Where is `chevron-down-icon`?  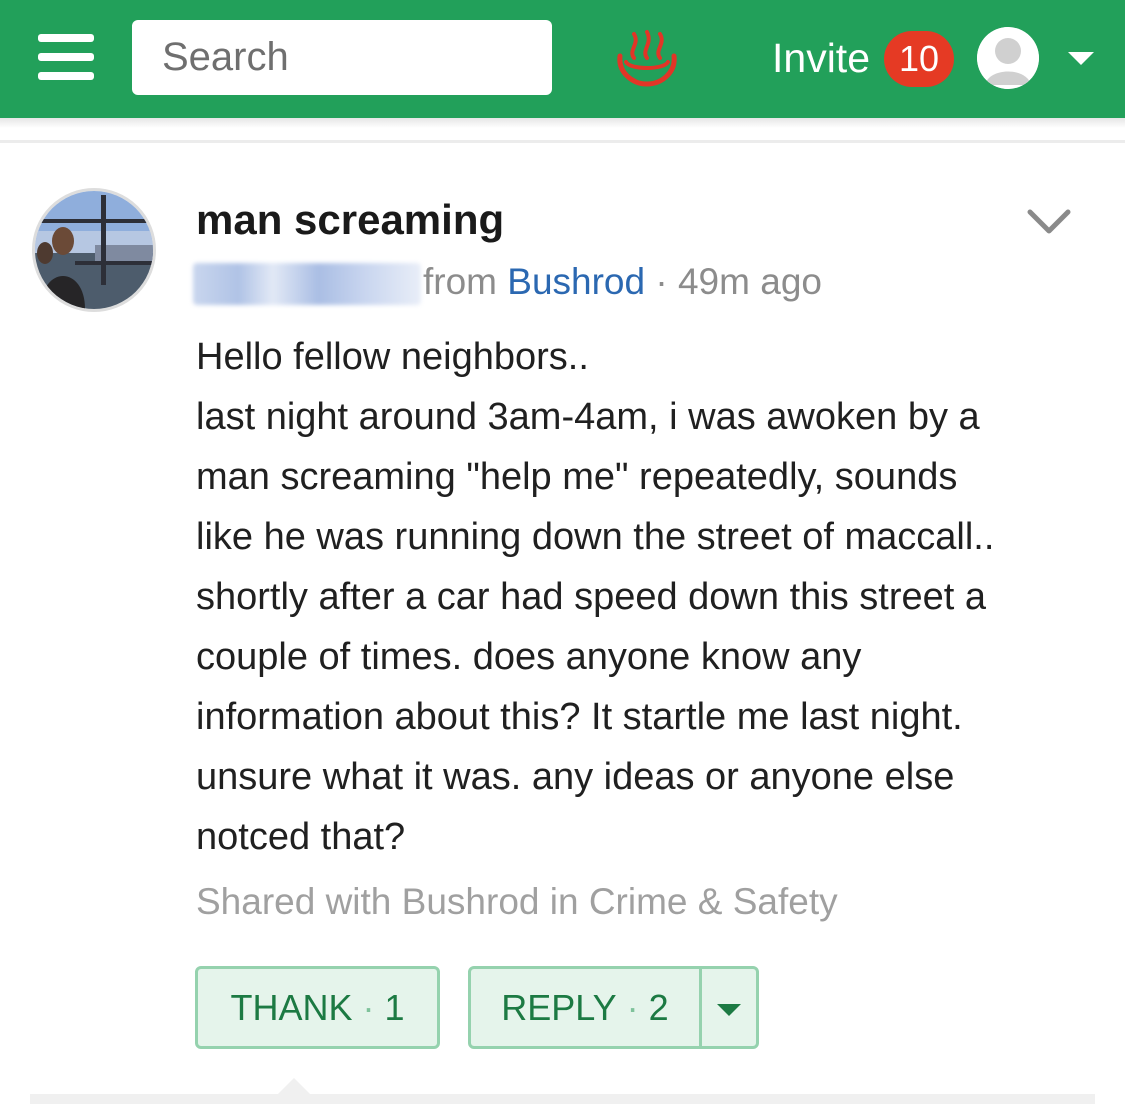
chevron-down-icon is located at coordinates (1049, 222).